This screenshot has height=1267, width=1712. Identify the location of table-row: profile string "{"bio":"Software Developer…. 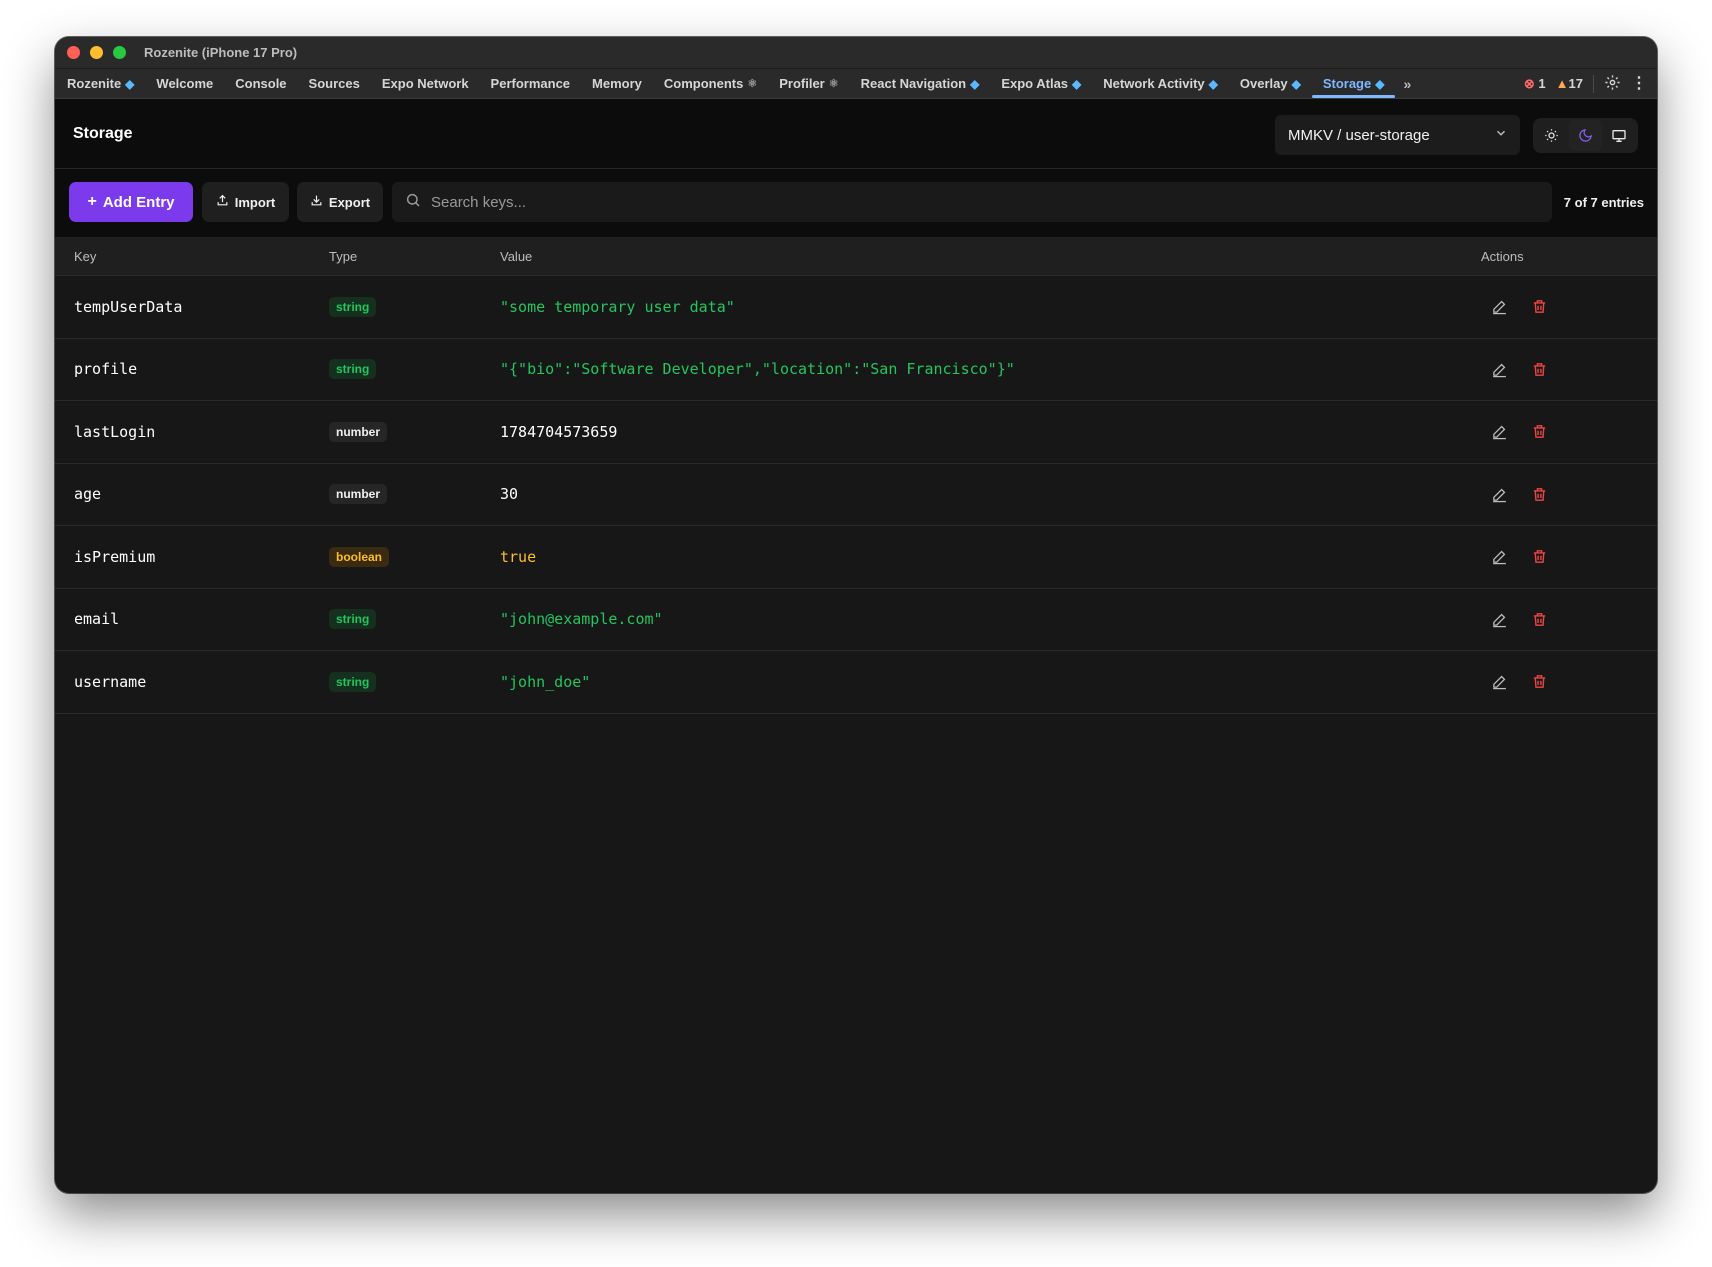
(856, 369).